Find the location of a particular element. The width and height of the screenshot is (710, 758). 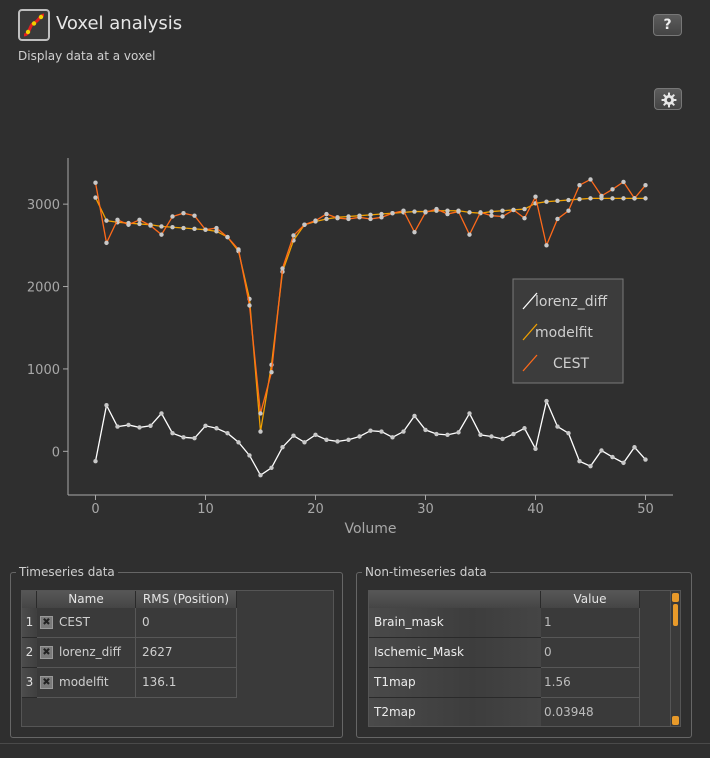

gear-icon is located at coordinates (669, 100).